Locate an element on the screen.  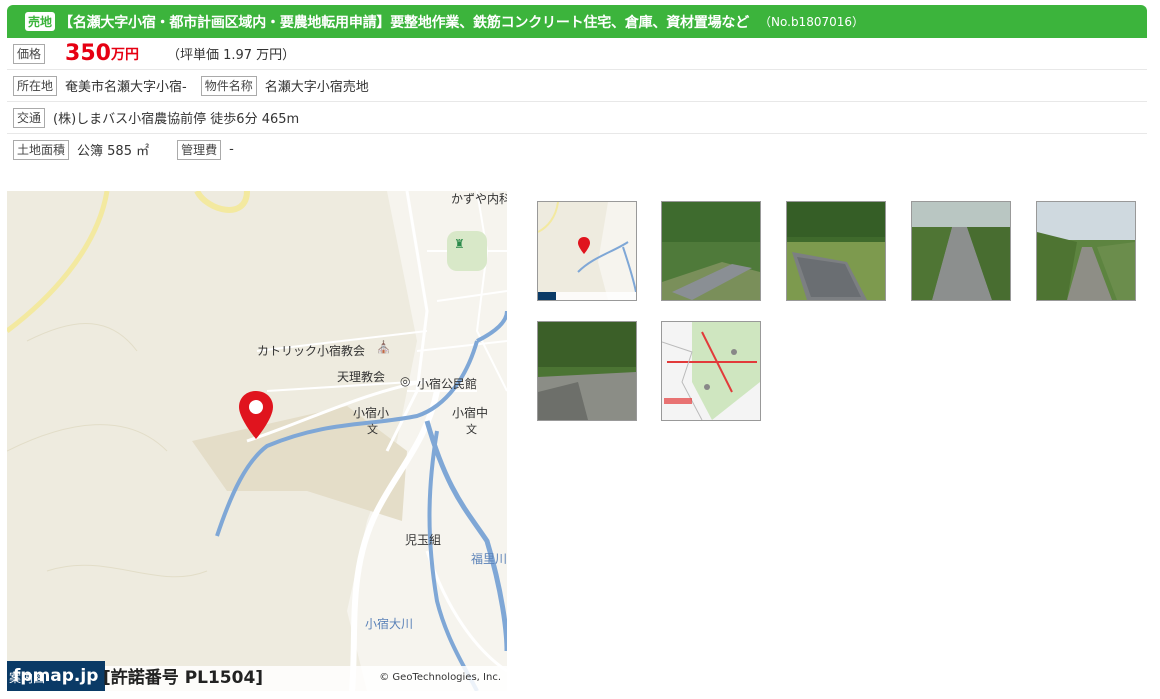
map-copyright: © GeoTechnologies, Inc. is located at coordinates (440, 677).